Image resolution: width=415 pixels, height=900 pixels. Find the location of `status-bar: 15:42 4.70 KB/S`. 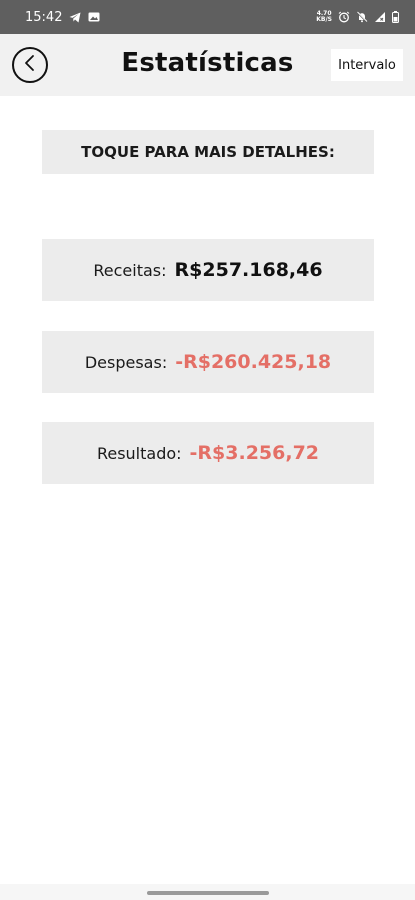

status-bar: 15:42 4.70 KB/S is located at coordinates (207, 17).